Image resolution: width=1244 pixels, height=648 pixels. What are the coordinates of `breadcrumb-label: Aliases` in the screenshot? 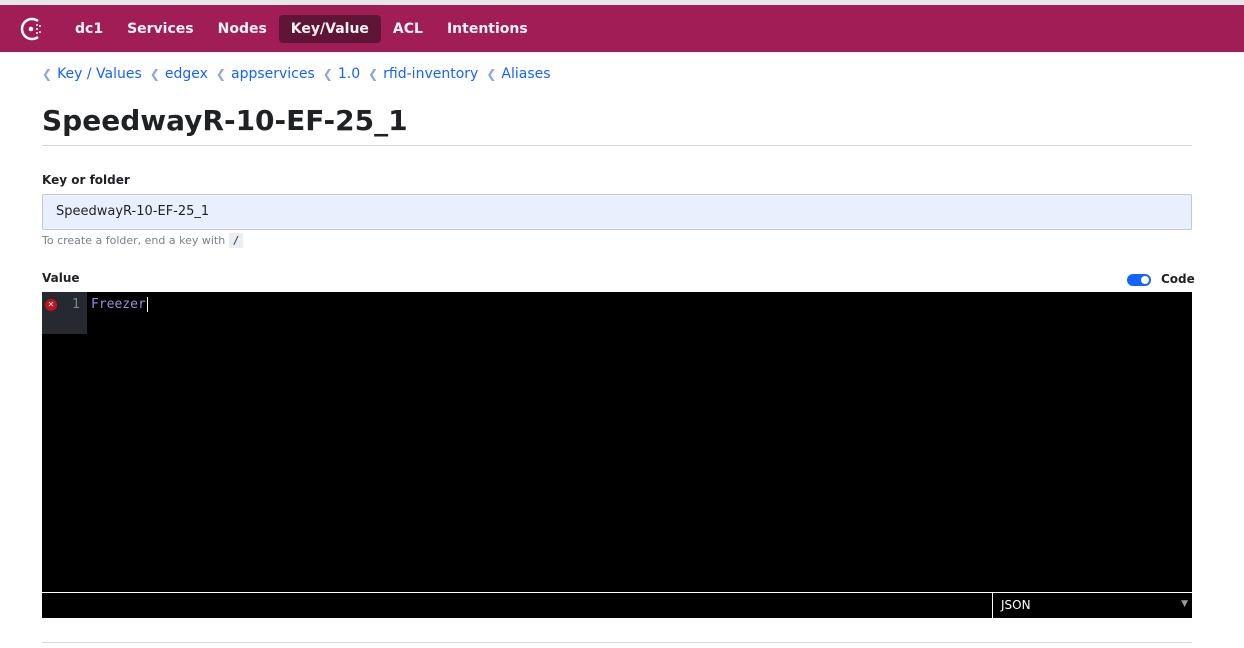 It's located at (526, 74).